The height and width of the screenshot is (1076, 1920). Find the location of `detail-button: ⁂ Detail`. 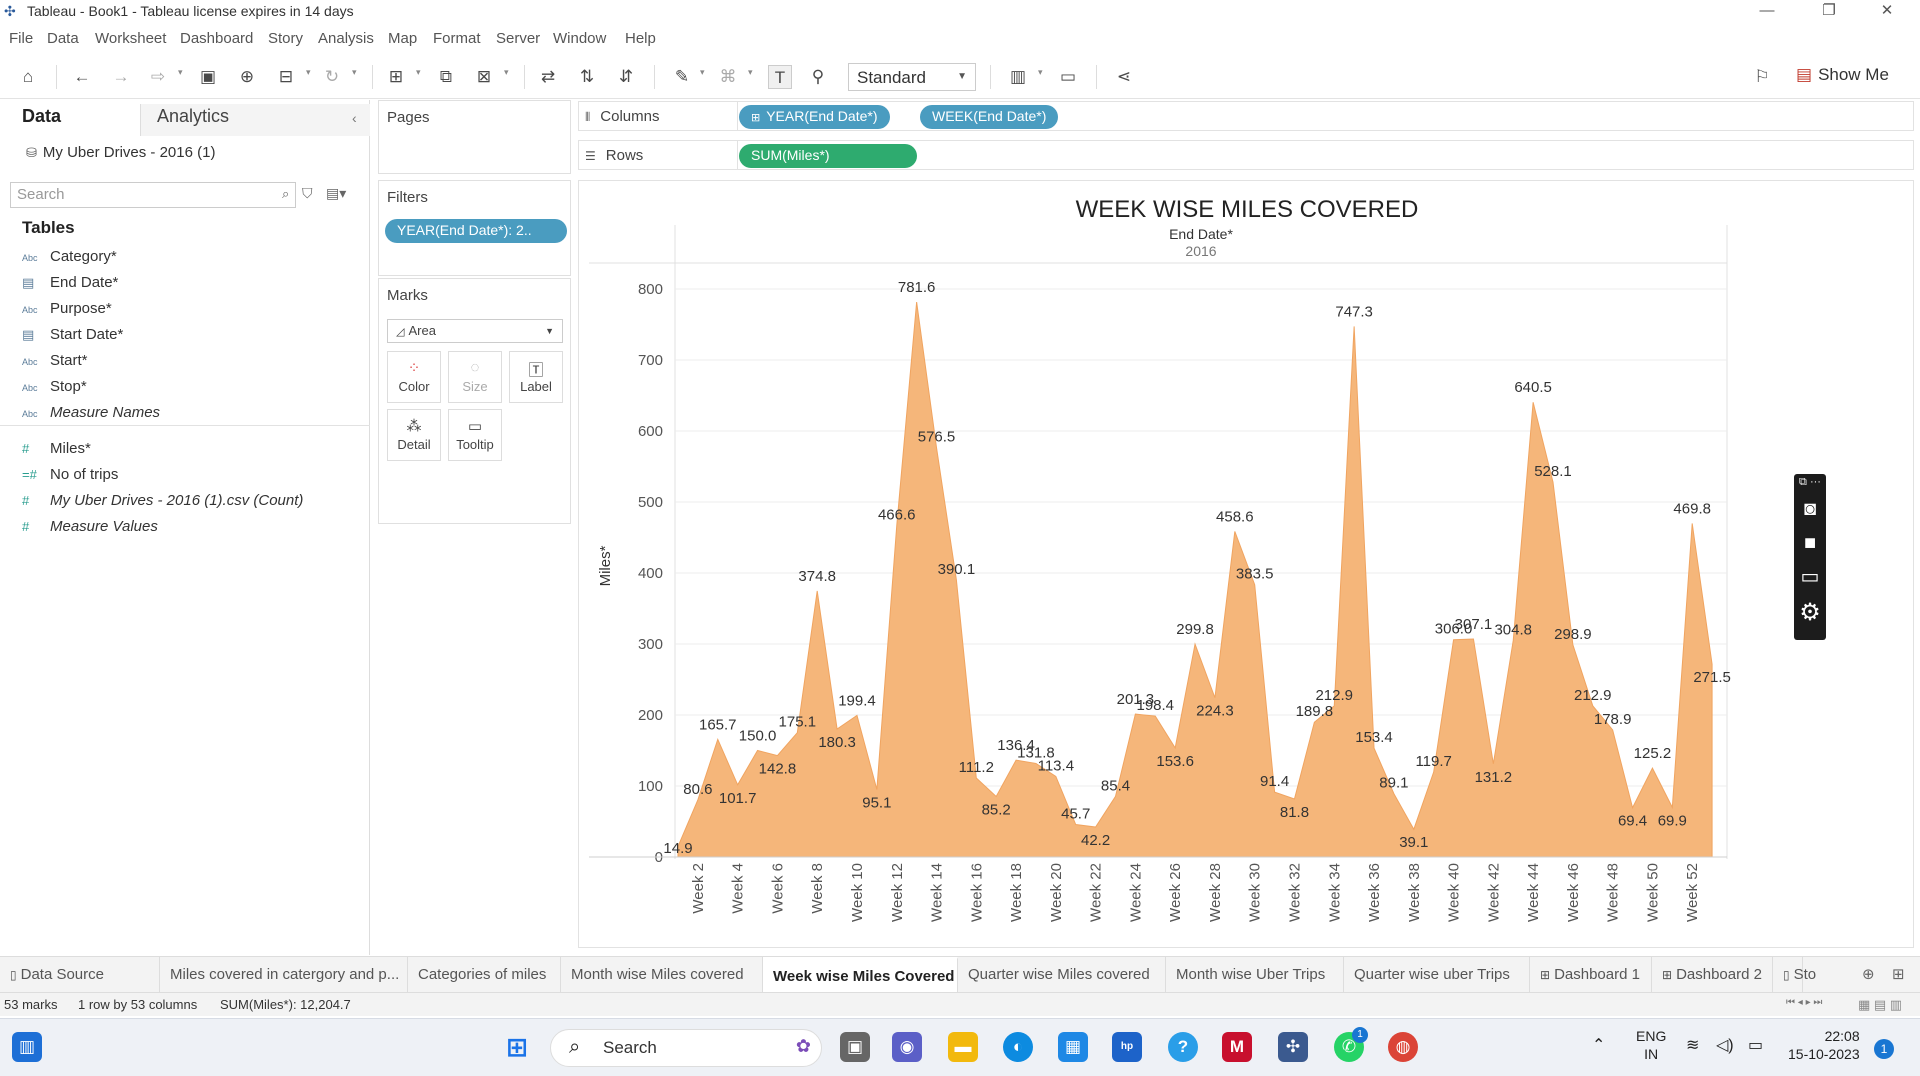

detail-button: ⁂ Detail is located at coordinates (414, 435).